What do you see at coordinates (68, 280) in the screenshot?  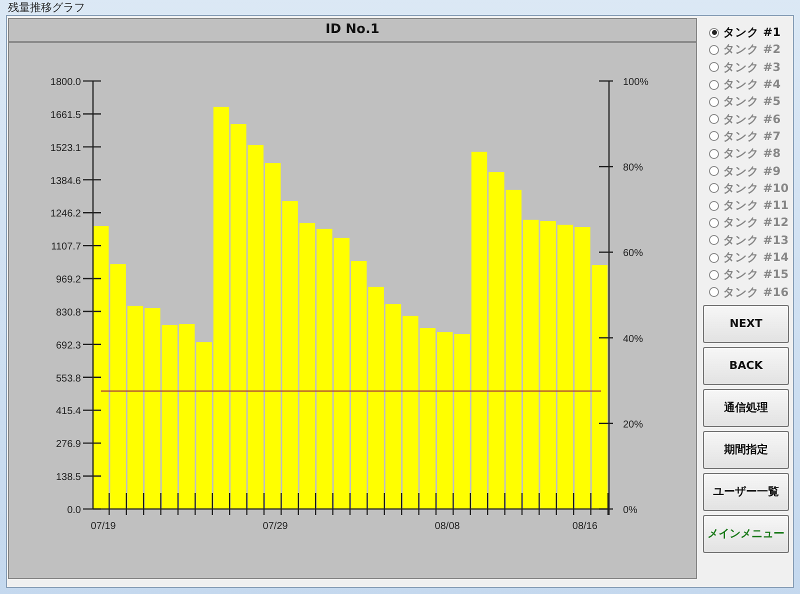 I see `y-tick-label: 969.2` at bounding box center [68, 280].